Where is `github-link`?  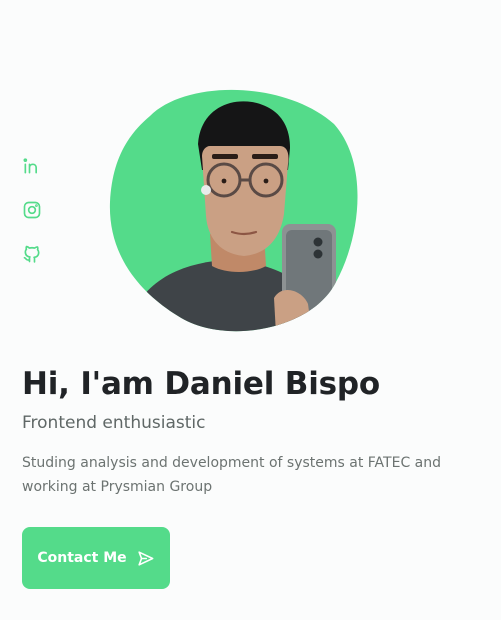
github-link is located at coordinates (32, 254).